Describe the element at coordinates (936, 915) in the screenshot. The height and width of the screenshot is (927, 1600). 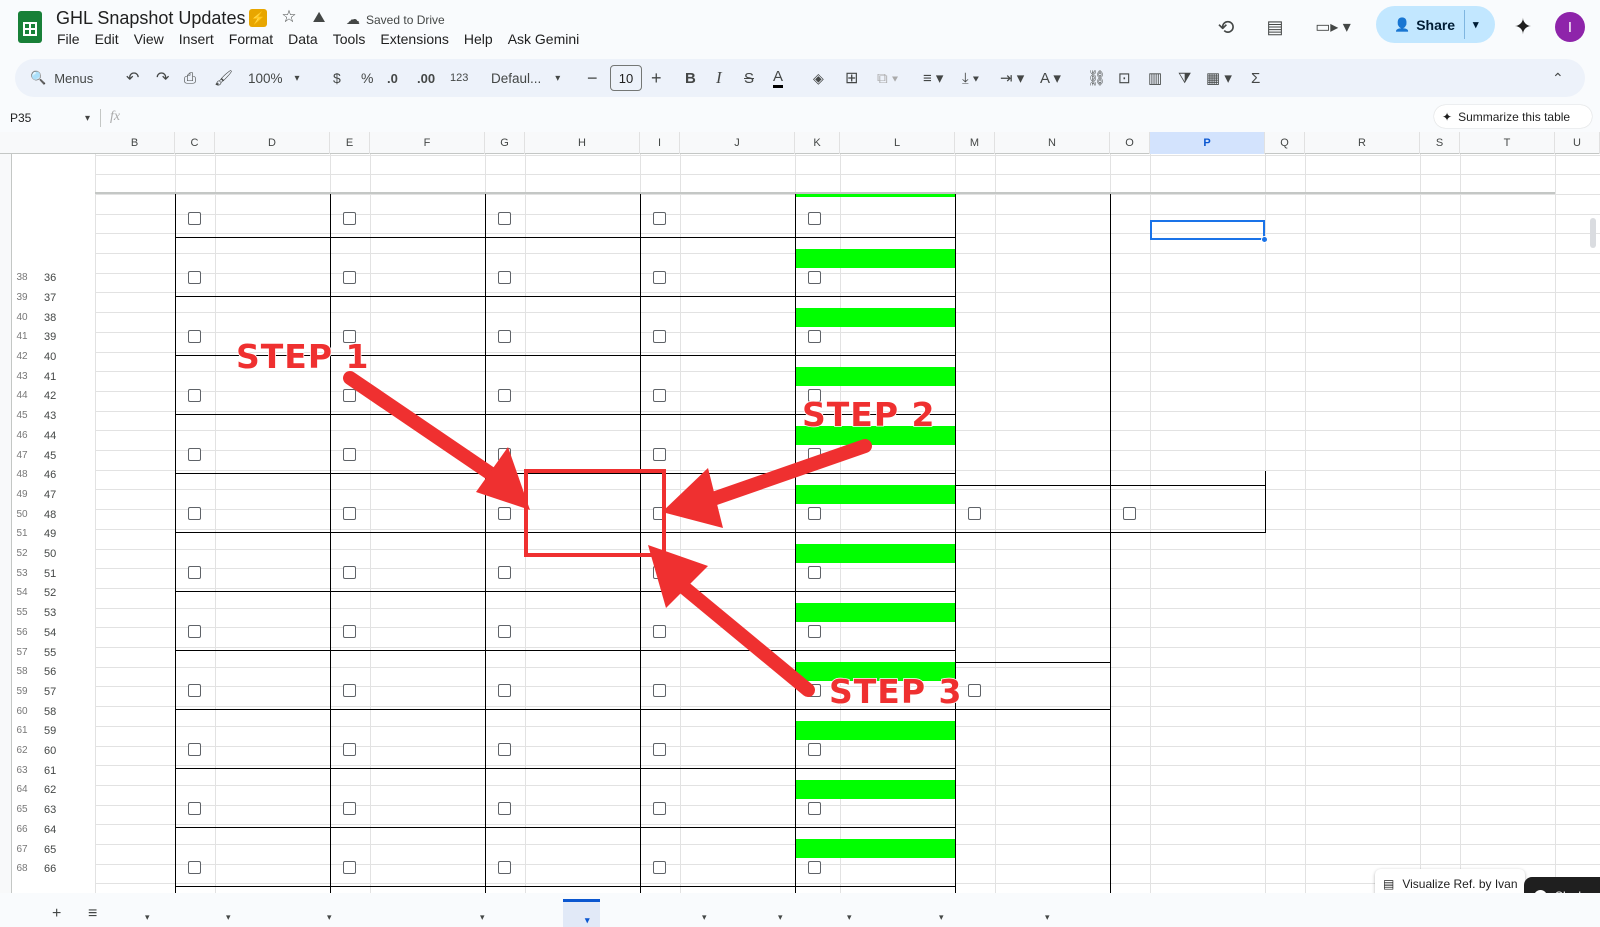
I see `sheet-tab-shortcuts: ▾` at that location.